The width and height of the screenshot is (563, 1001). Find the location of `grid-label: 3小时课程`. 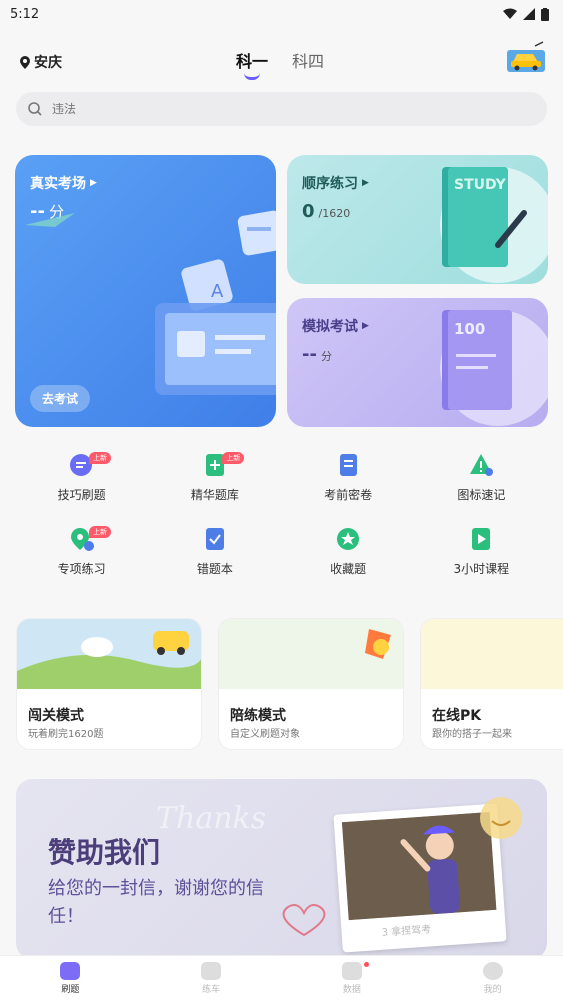

grid-label: 3小时课程 is located at coordinates (481, 569).